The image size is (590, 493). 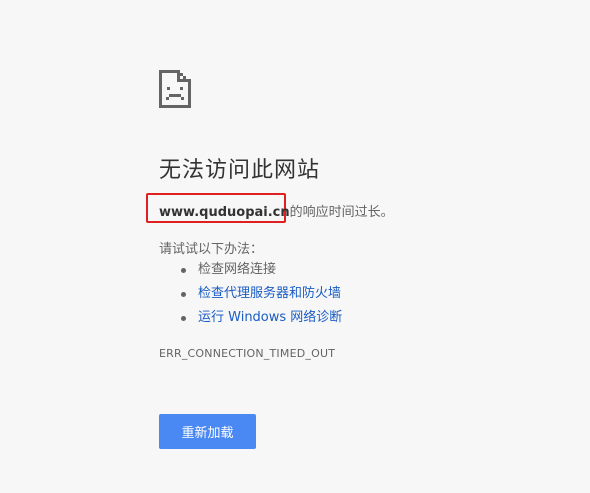 What do you see at coordinates (240, 170) in the screenshot?
I see `error-title: 无法访问此网站` at bounding box center [240, 170].